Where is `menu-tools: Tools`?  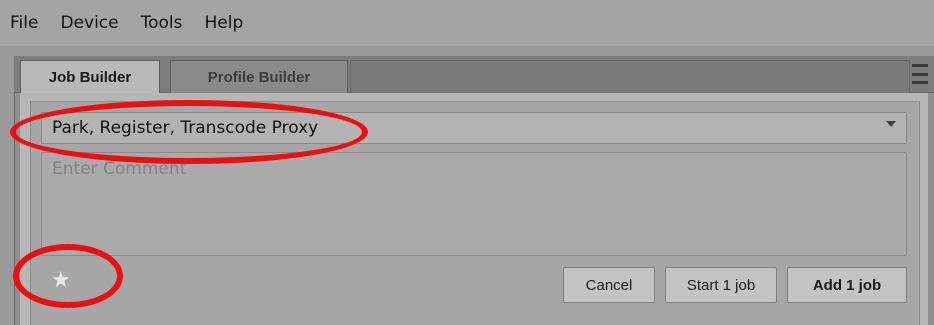 menu-tools: Tools is located at coordinates (162, 23).